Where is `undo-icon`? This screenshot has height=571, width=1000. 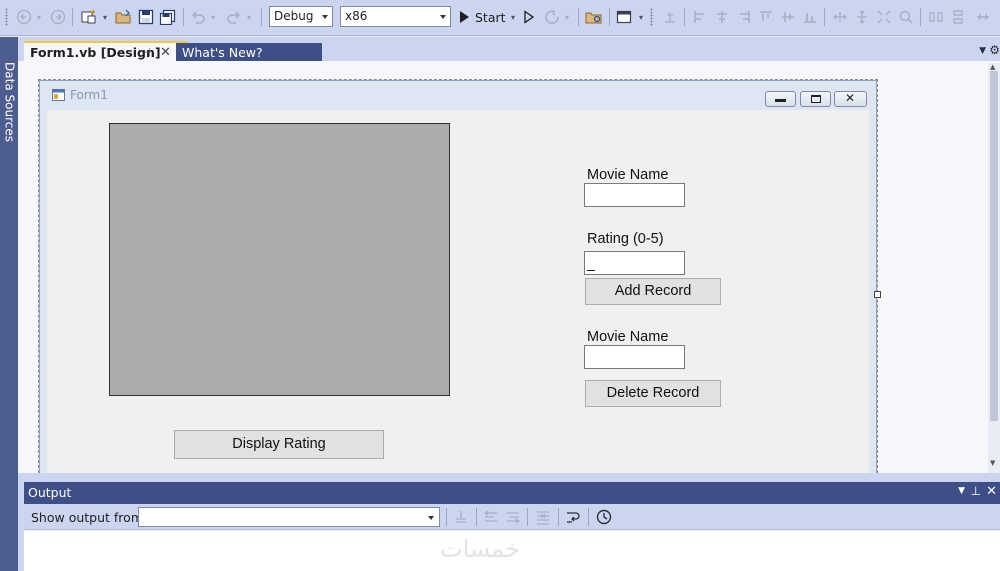 undo-icon is located at coordinates (198, 17).